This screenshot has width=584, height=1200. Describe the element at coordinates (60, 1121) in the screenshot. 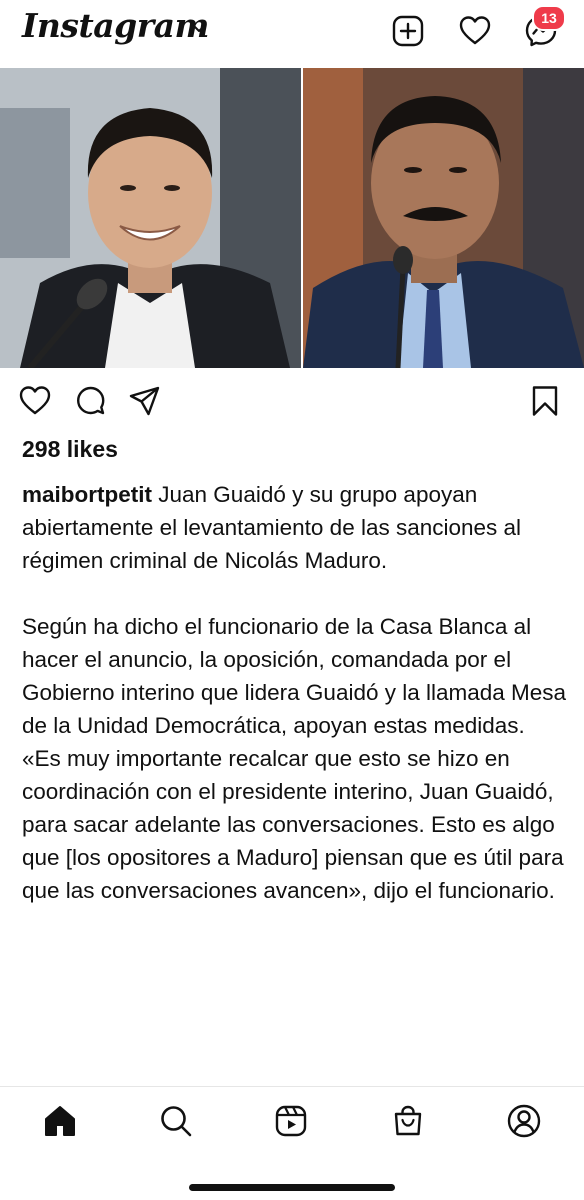

I see `home-icon` at that location.